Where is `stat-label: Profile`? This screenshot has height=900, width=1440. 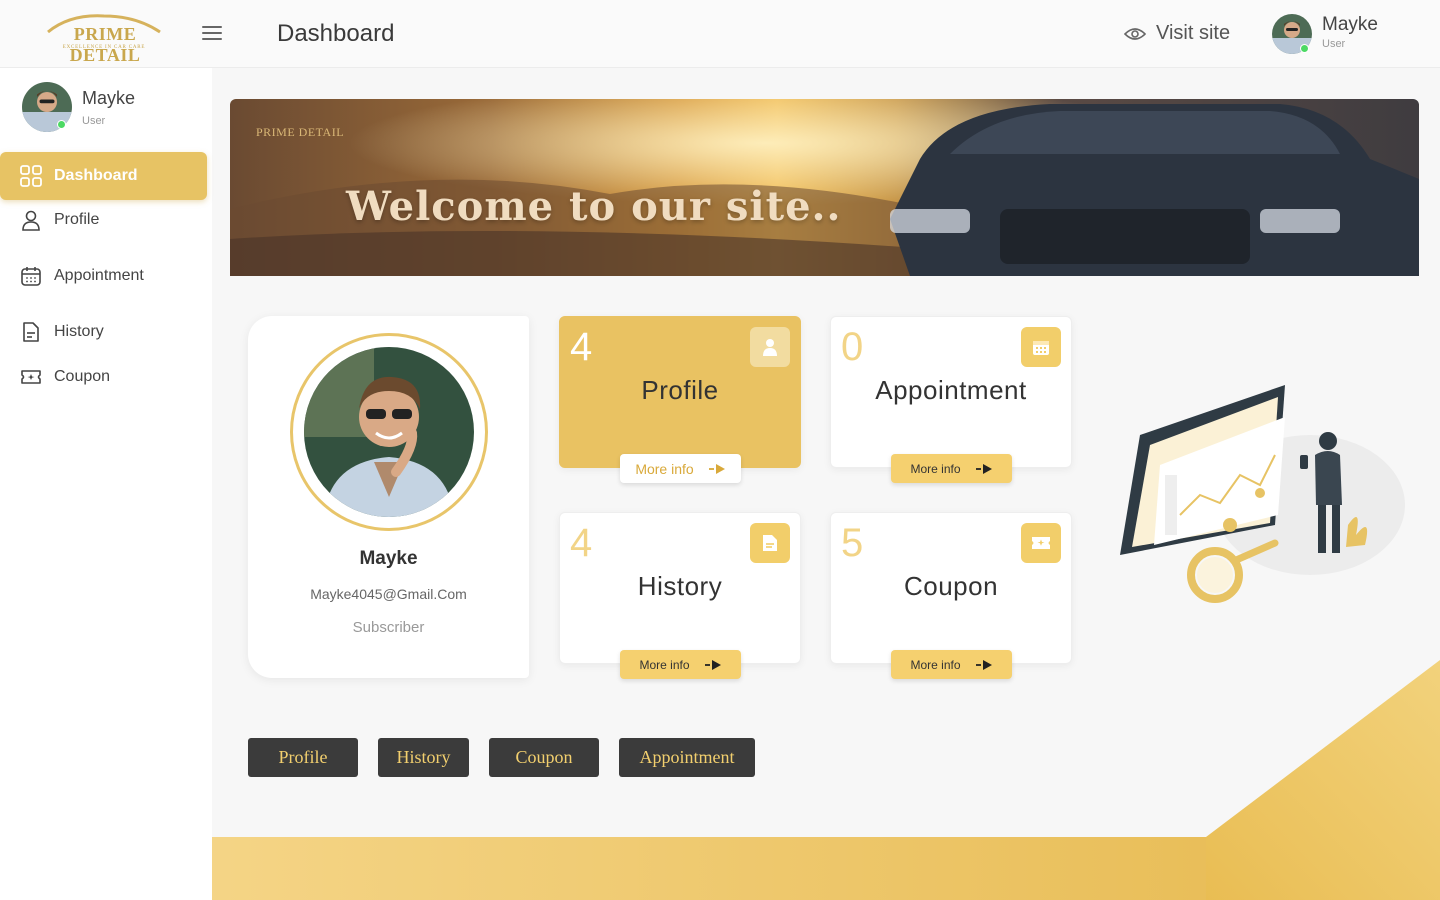
stat-label: Profile is located at coordinates (680, 390).